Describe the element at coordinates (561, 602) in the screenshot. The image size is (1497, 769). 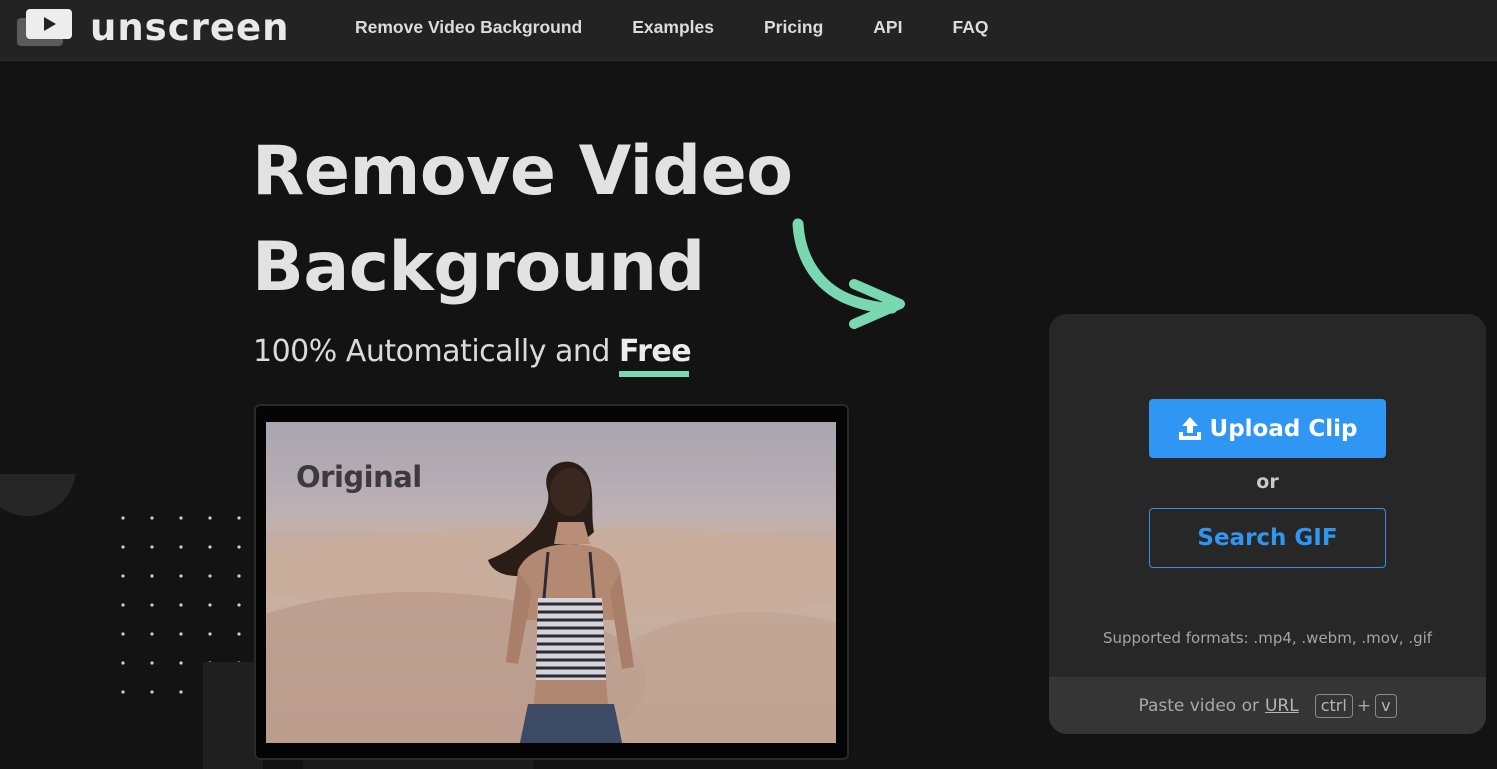
I see `woman-figure-image` at that location.